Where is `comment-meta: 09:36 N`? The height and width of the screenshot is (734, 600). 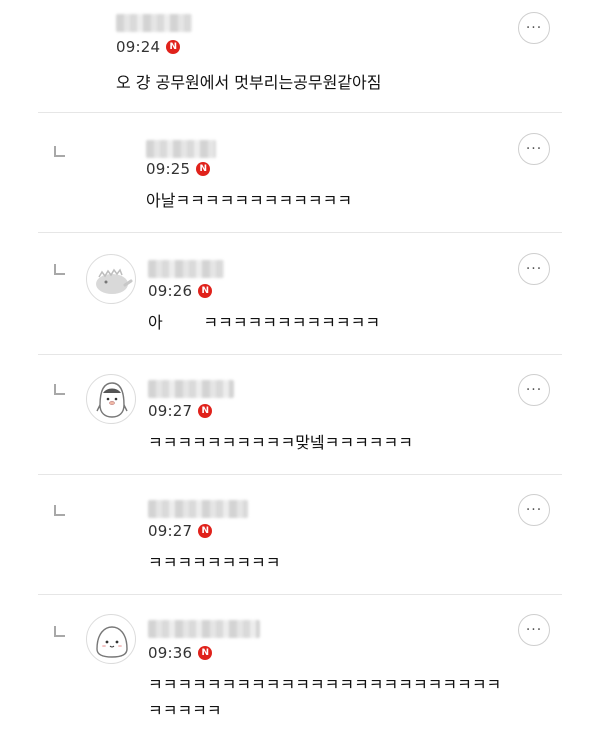 comment-meta: 09:36 N is located at coordinates (180, 653).